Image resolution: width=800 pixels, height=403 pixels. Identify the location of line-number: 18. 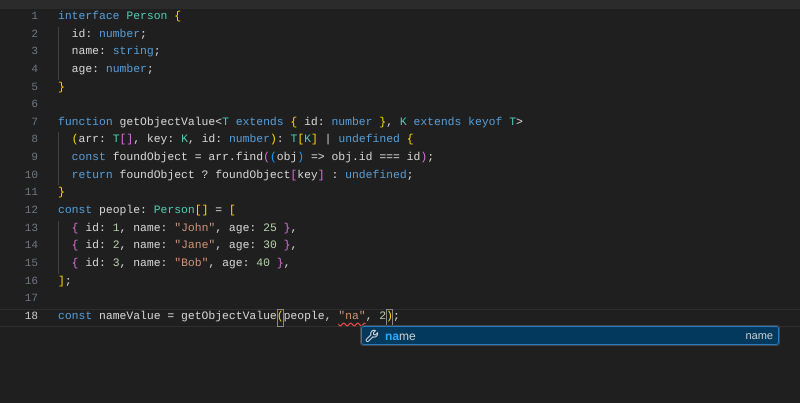
(31, 317).